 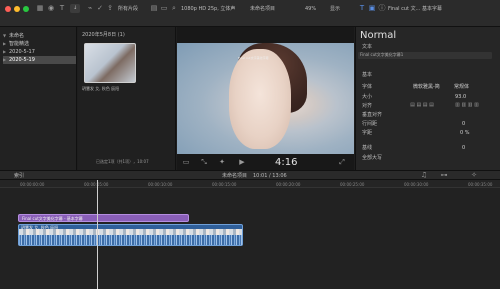 What do you see at coordinates (100, 89) in the screenshot?
I see `clip-name: 玥慧发 艾, 秋色 辰阳` at bounding box center [100, 89].